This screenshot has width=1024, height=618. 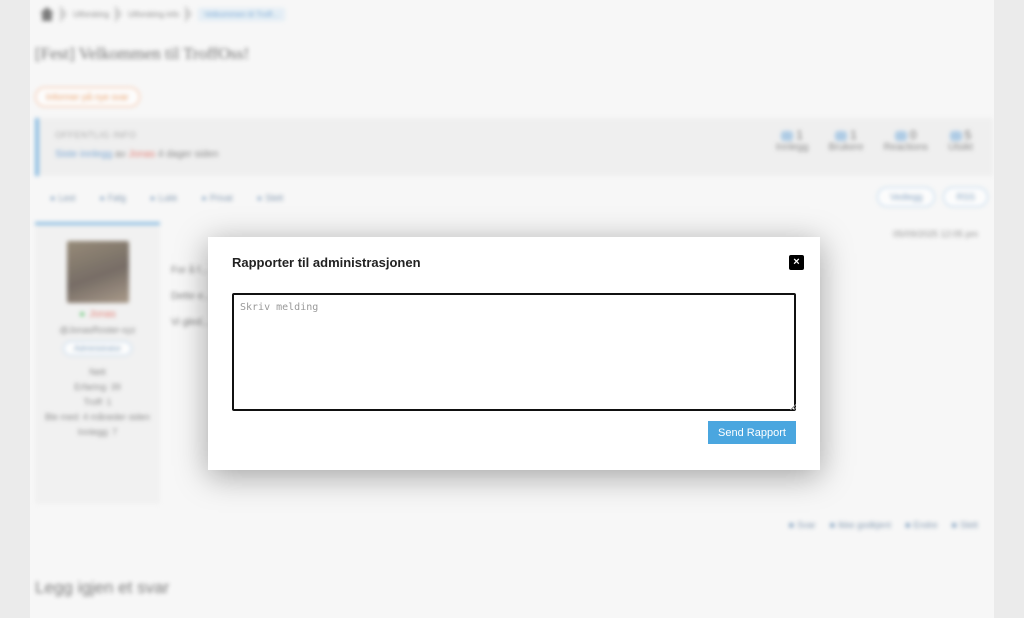 What do you see at coordinates (752, 432) in the screenshot?
I see `send-report-button: Send Rapport` at bounding box center [752, 432].